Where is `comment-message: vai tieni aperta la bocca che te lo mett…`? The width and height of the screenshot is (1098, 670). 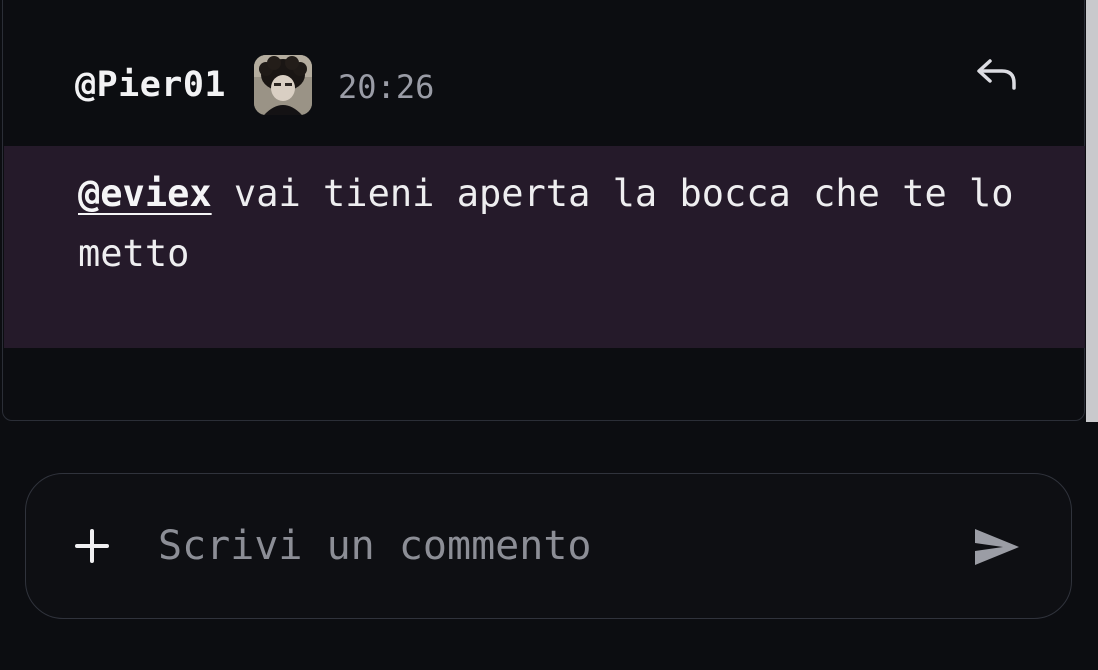
comment-message: vai tieni aperta la bocca che te lo mett… is located at coordinates (546, 223).